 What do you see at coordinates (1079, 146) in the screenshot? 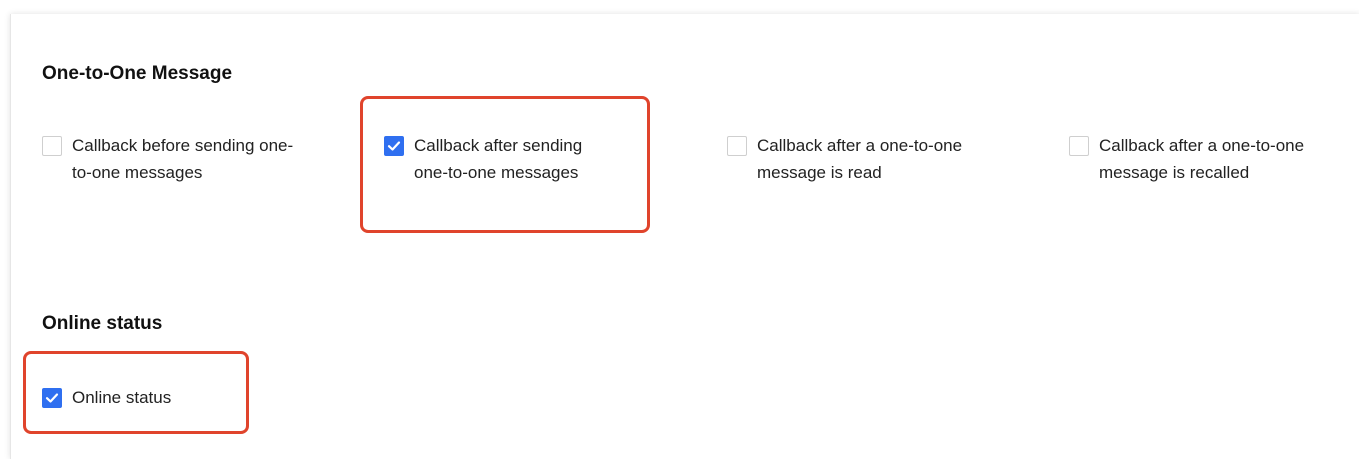
I see `callback-after-recalled-checkbox` at bounding box center [1079, 146].